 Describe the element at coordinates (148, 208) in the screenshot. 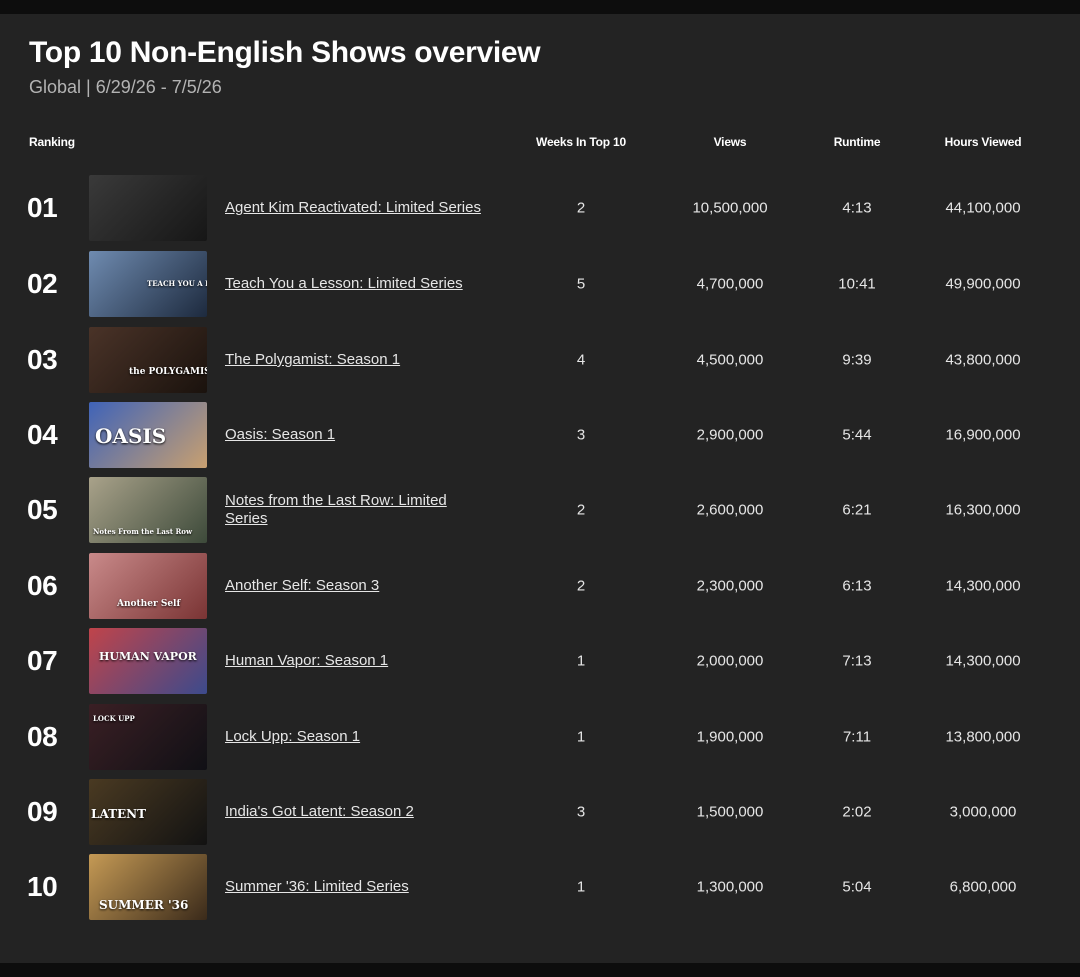

I see `show-thumbnail` at that location.